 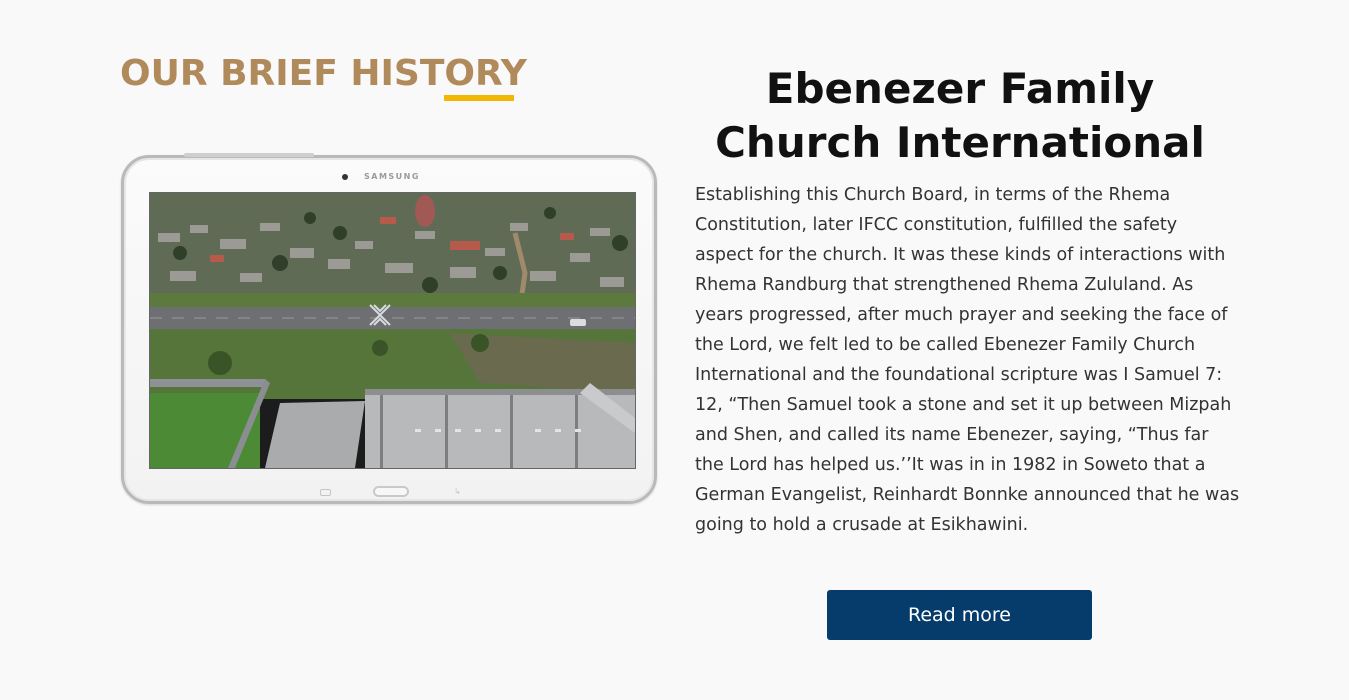 I want to click on tablet-brand-label: SAMSUNG, so click(x=392, y=176).